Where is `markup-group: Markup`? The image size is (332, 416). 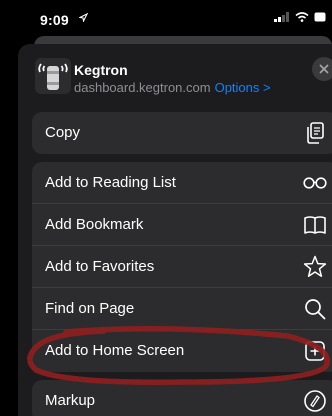
markup-group: Markup is located at coordinates (182, 398).